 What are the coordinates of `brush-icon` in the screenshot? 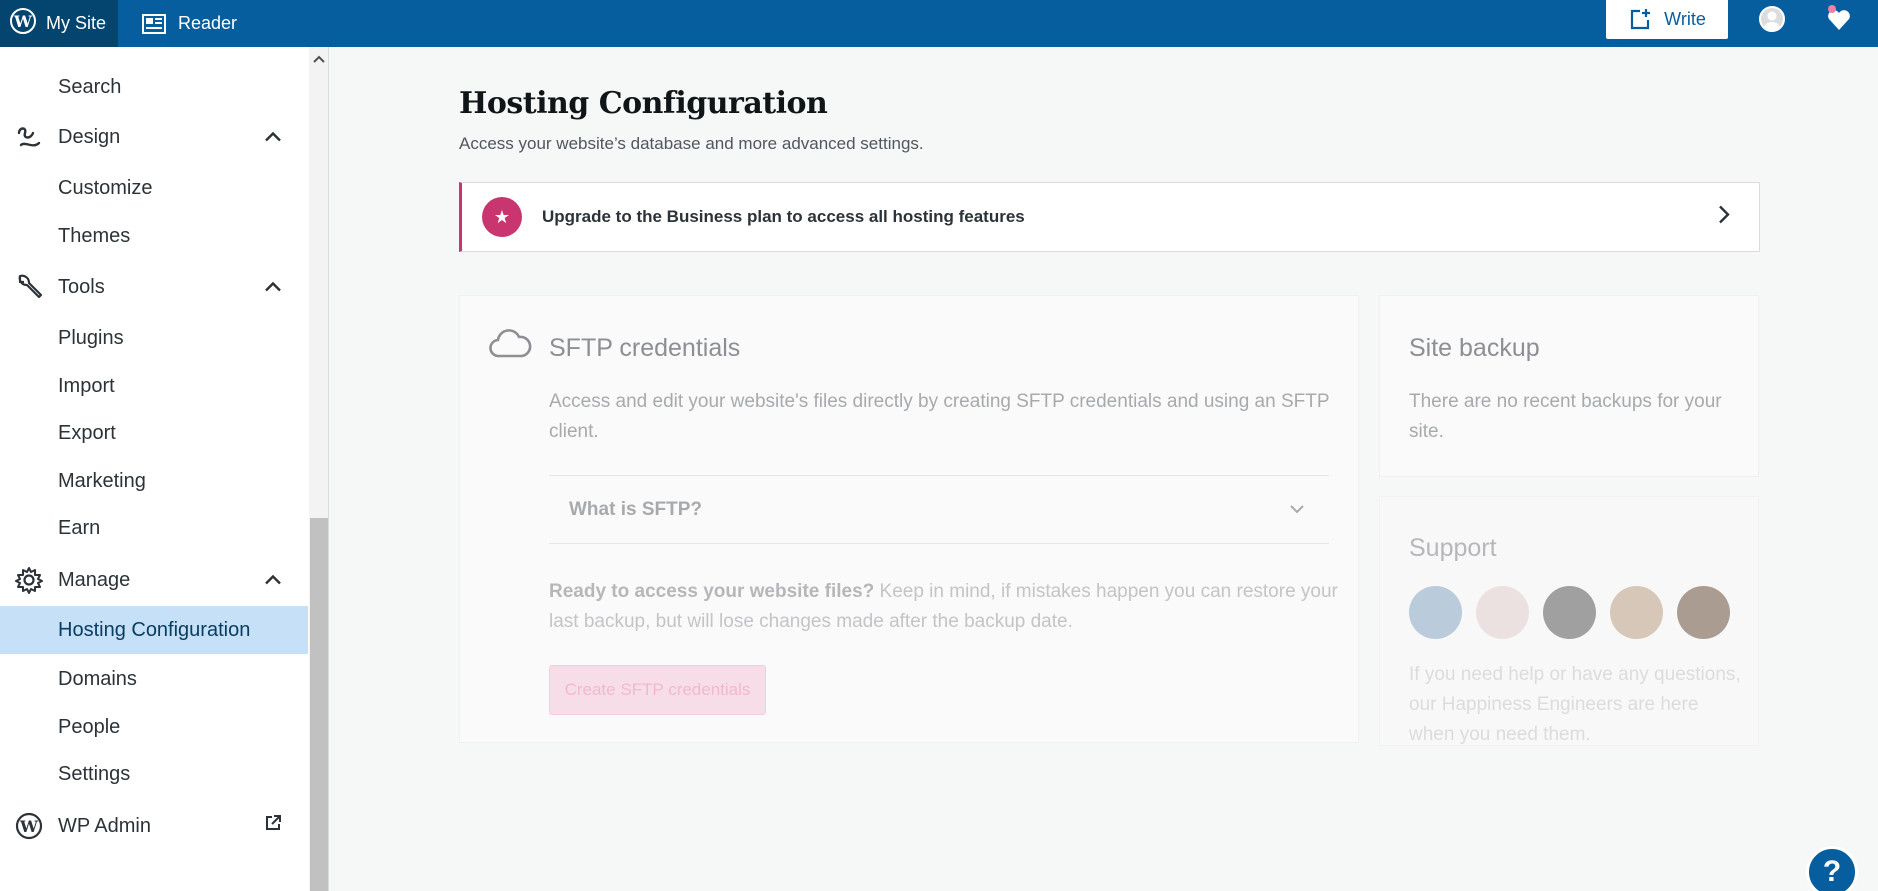 It's located at (29, 137).